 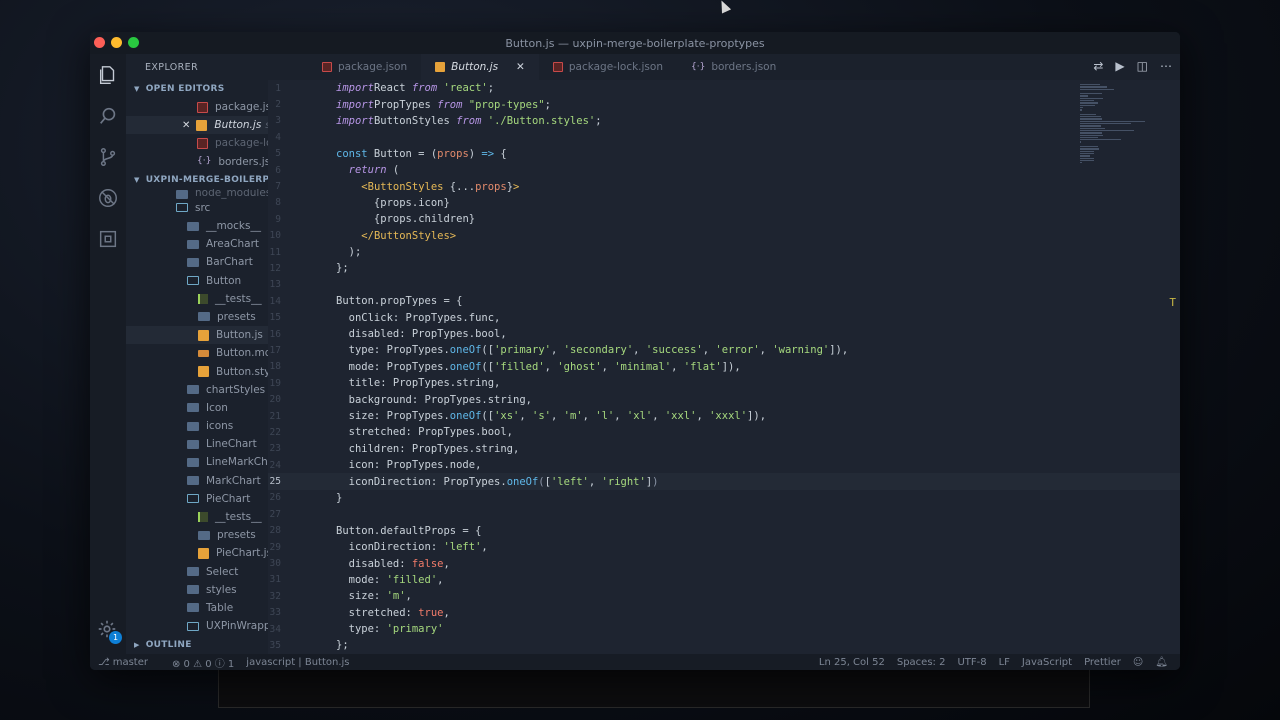 I want to click on files-icon, so click(x=108, y=75).